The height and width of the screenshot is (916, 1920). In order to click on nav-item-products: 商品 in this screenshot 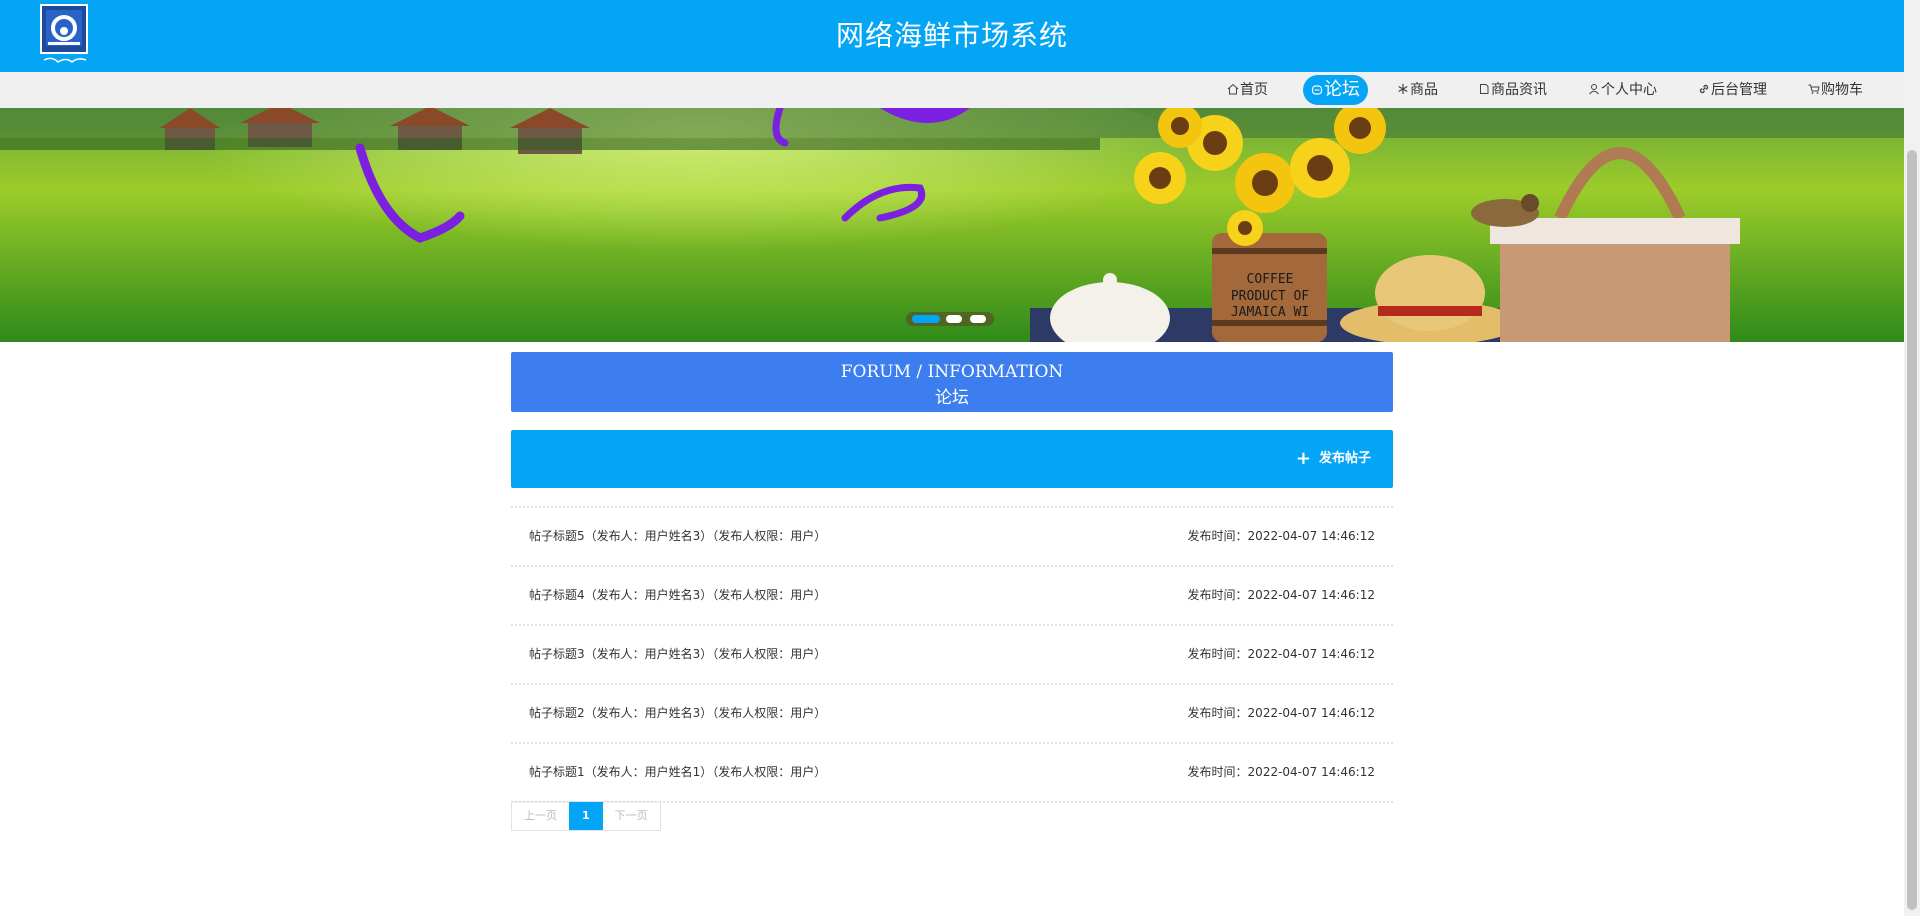, I will do `click(1417, 90)`.